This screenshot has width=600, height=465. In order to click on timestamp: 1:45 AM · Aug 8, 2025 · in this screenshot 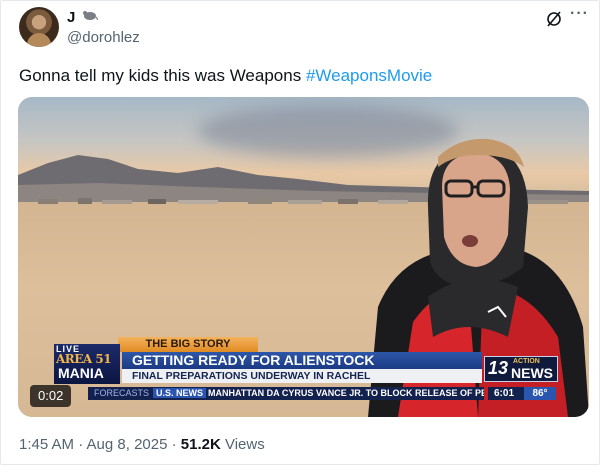, I will do `click(100, 444)`.